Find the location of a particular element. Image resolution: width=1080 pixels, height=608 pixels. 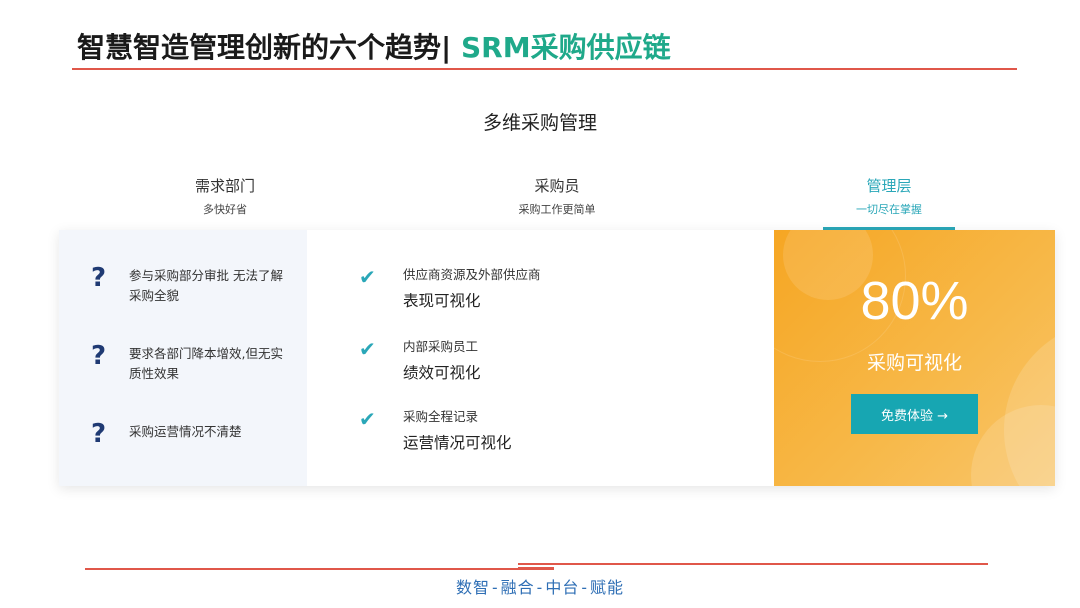

highlight-percent: 80% is located at coordinates (914, 301).